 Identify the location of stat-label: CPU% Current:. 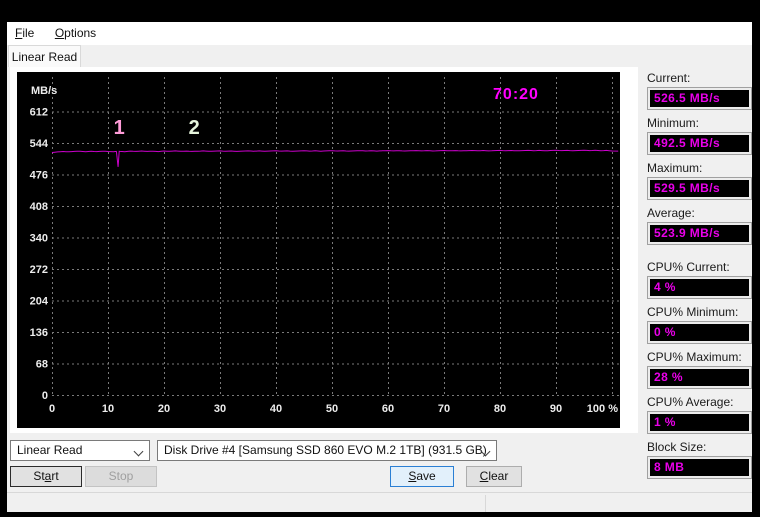
(688, 267).